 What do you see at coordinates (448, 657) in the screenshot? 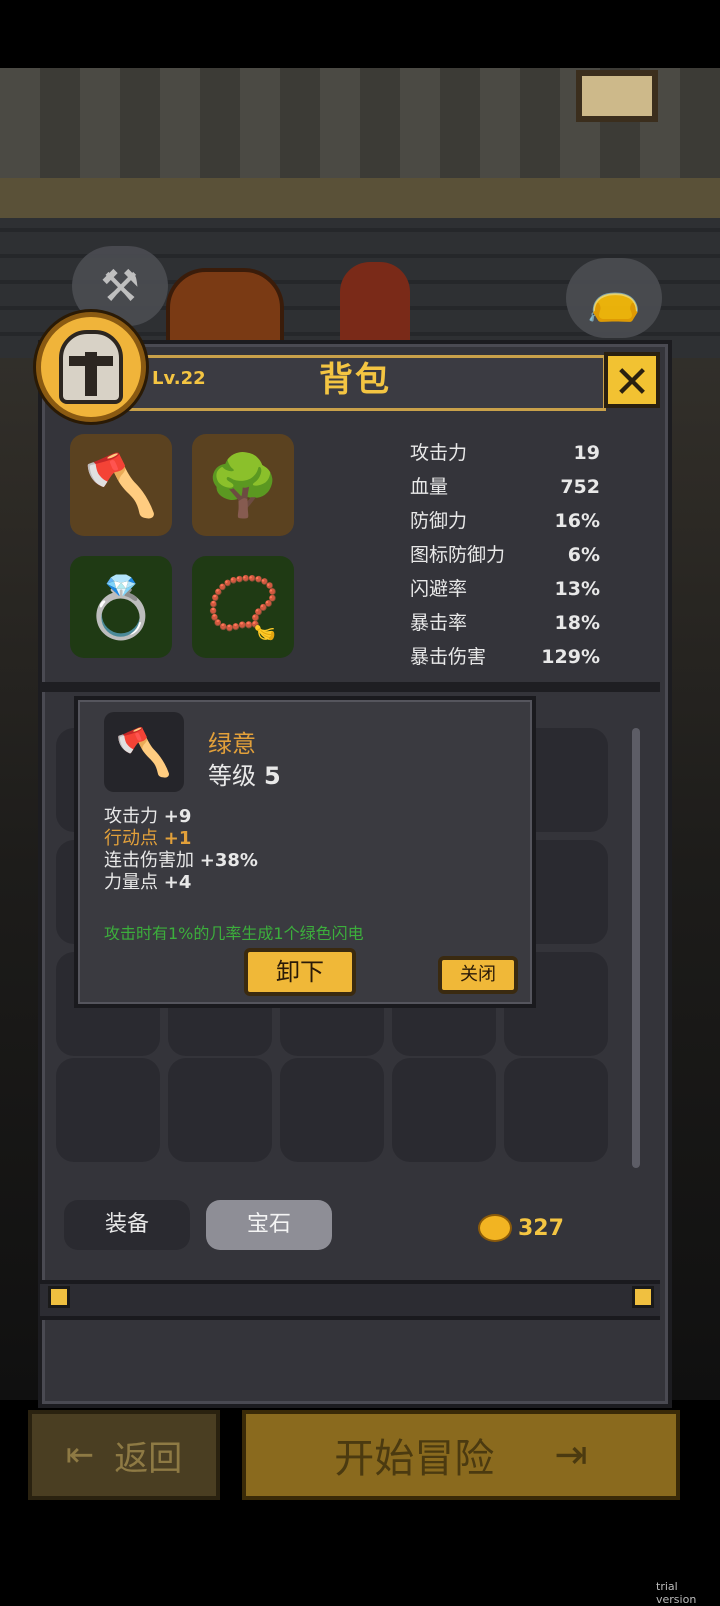
I see `stat-label: 暴击伤害` at bounding box center [448, 657].